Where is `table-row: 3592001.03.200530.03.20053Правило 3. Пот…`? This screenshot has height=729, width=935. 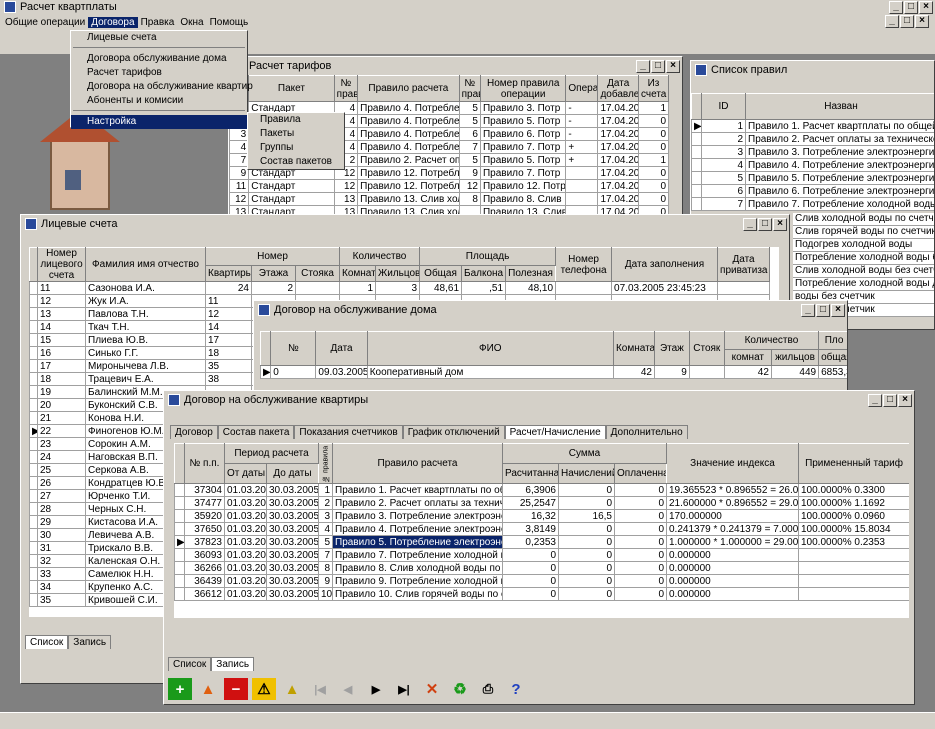
table-row: 3592001.03.200530.03.20053Правило 3. Пот… is located at coordinates (541, 516).